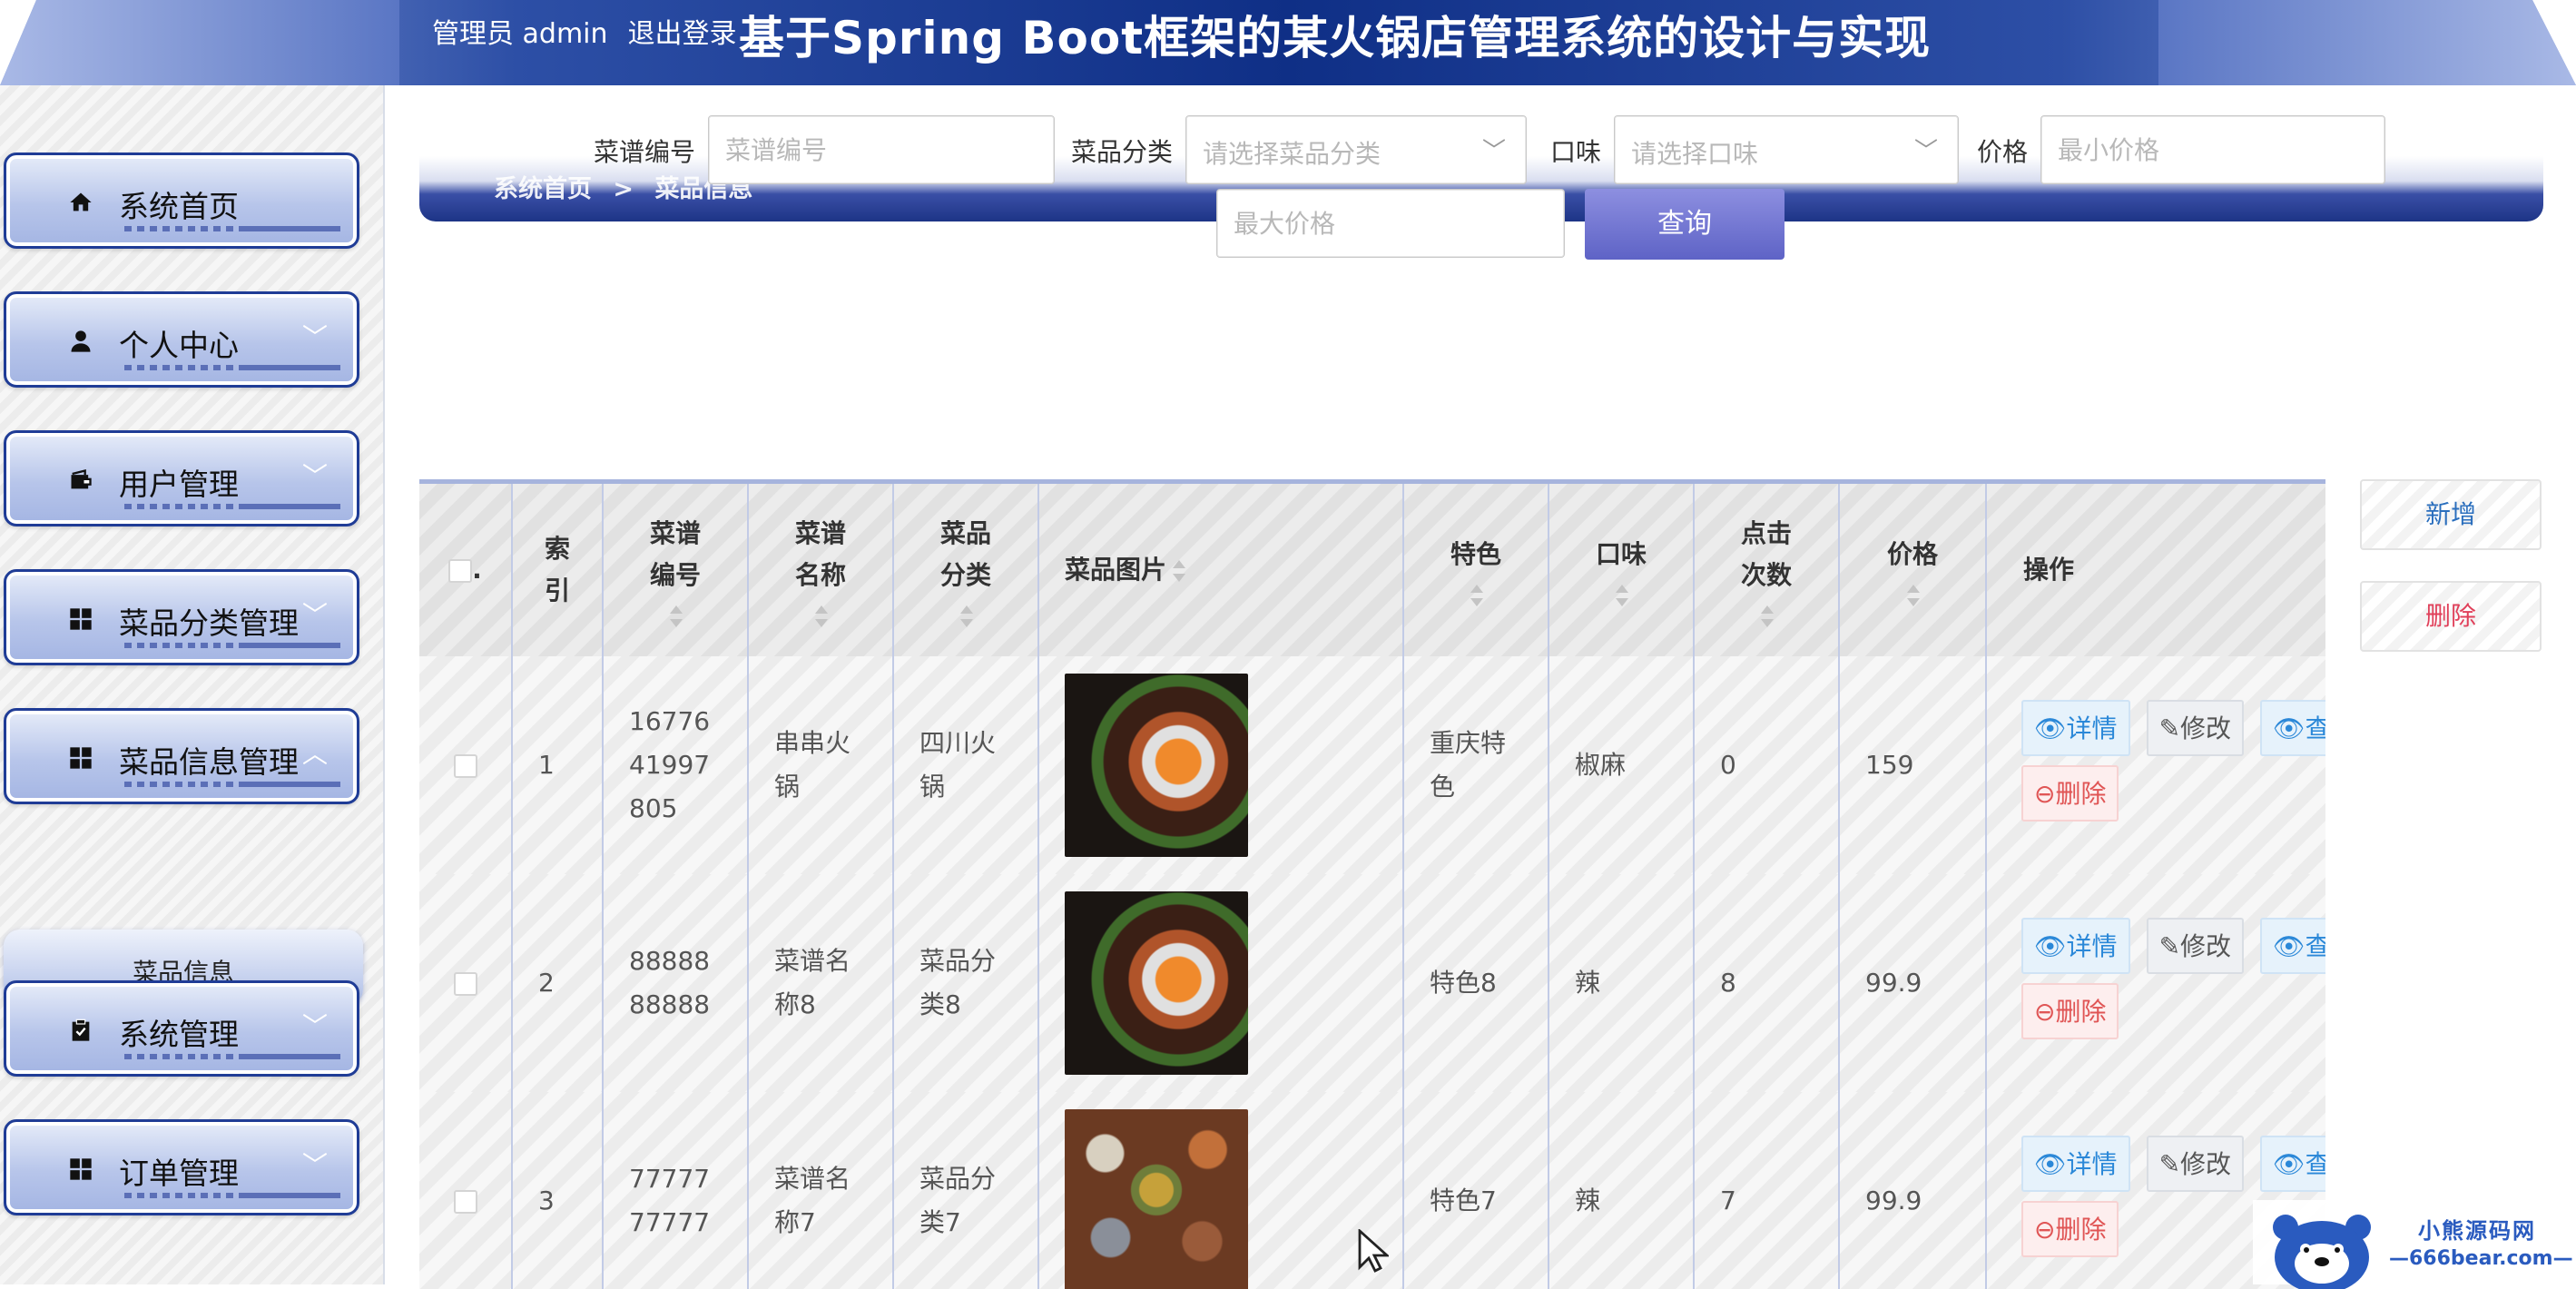 This screenshot has height=1289, width=2576. What do you see at coordinates (181, 478) in the screenshot?
I see `sidebar-item-user-management: 用户管理 ﹀` at bounding box center [181, 478].